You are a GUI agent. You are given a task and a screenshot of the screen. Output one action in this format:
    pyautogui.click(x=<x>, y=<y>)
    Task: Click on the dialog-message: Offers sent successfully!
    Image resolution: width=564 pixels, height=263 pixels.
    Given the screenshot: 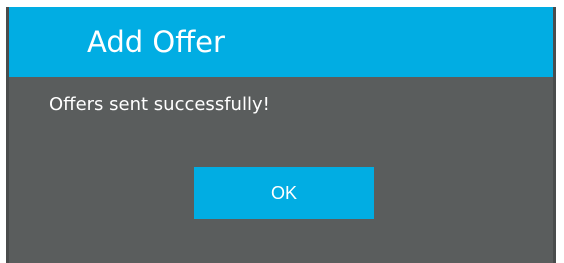 What is the action you would take?
    pyautogui.click(x=159, y=104)
    